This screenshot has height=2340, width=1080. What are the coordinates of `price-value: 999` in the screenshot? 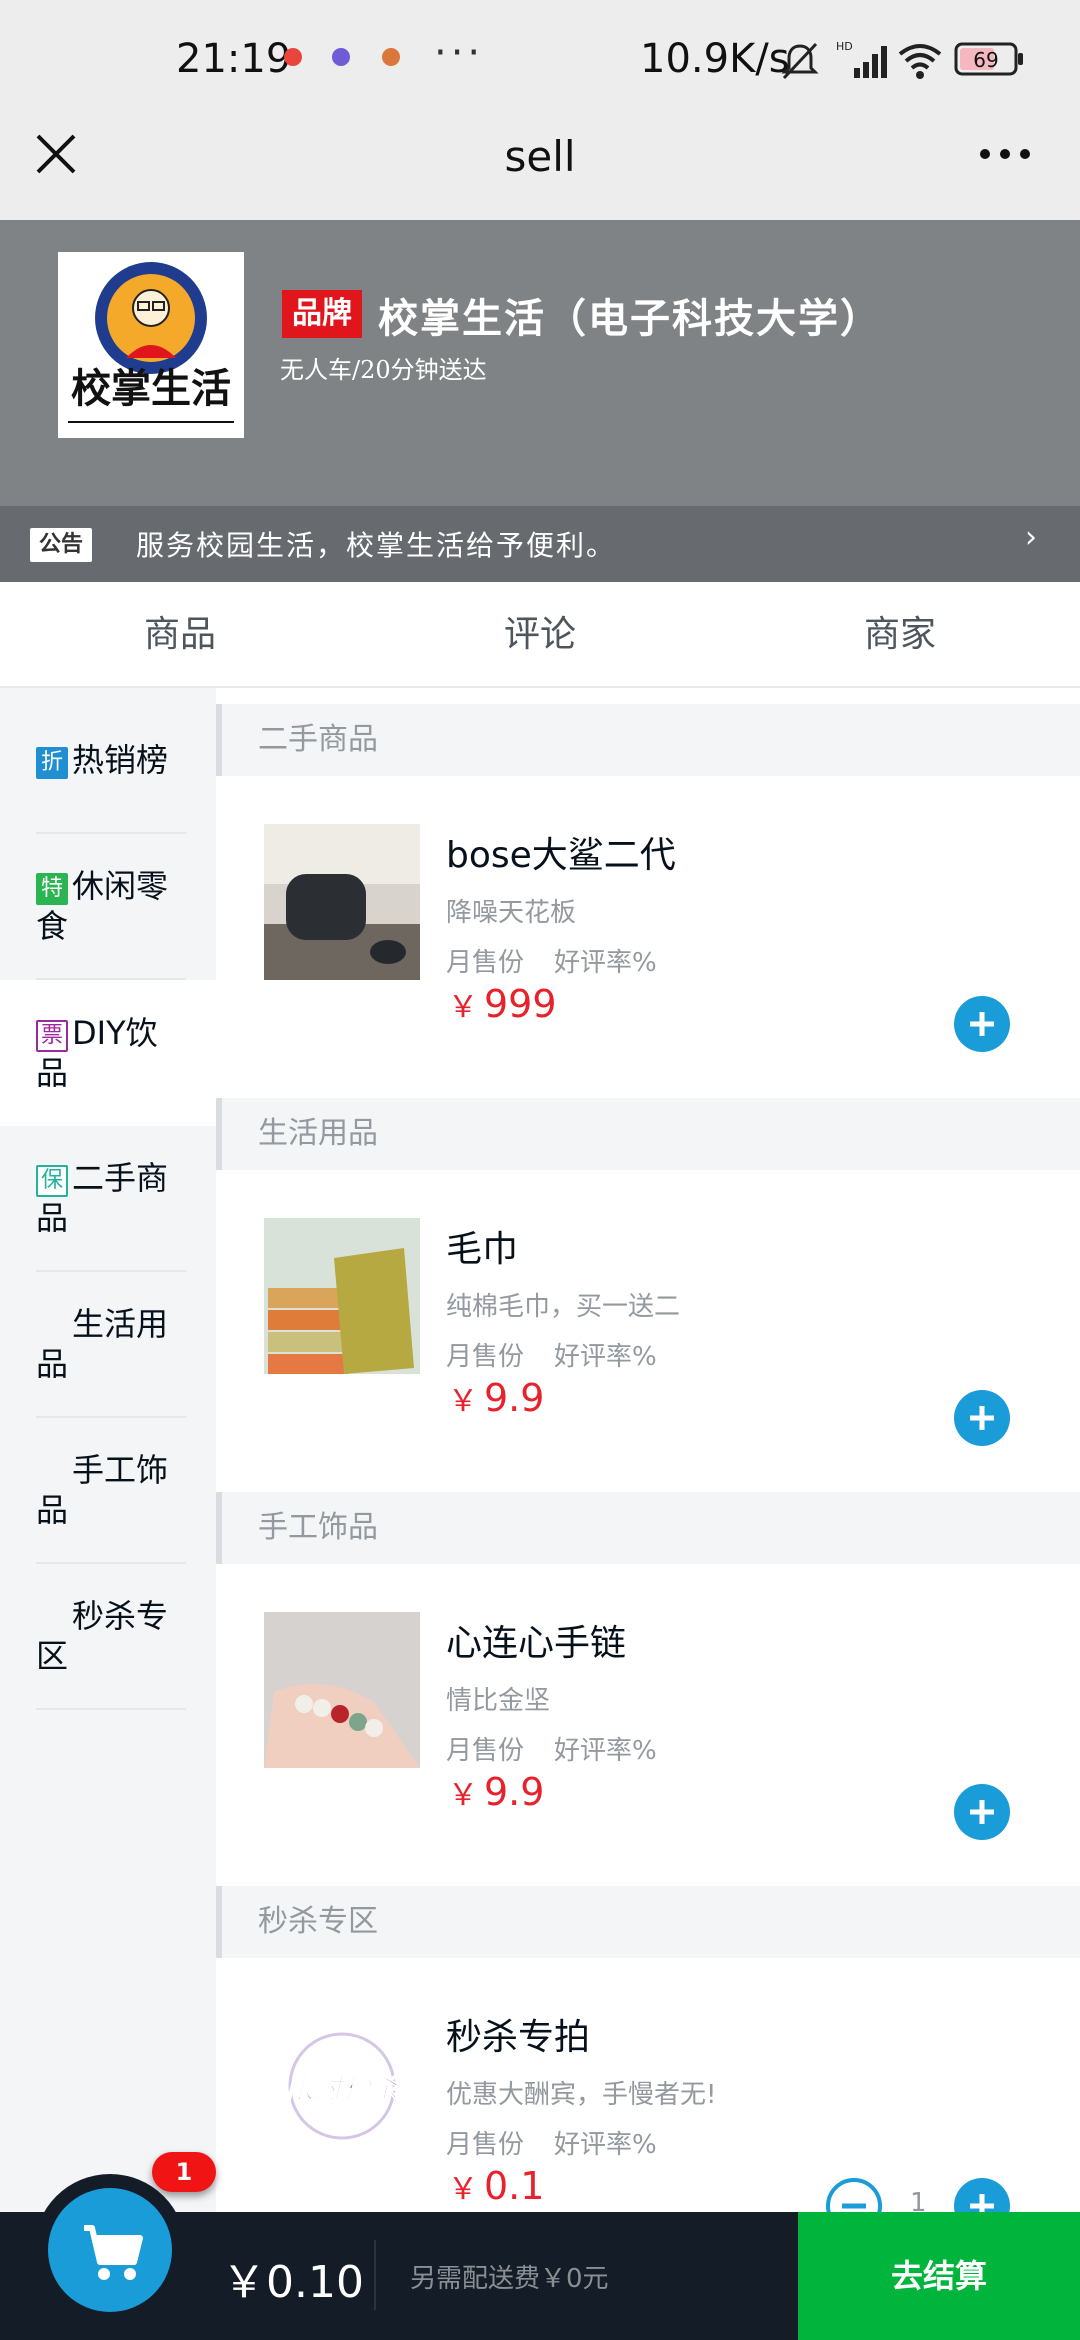 It's located at (520, 1004).